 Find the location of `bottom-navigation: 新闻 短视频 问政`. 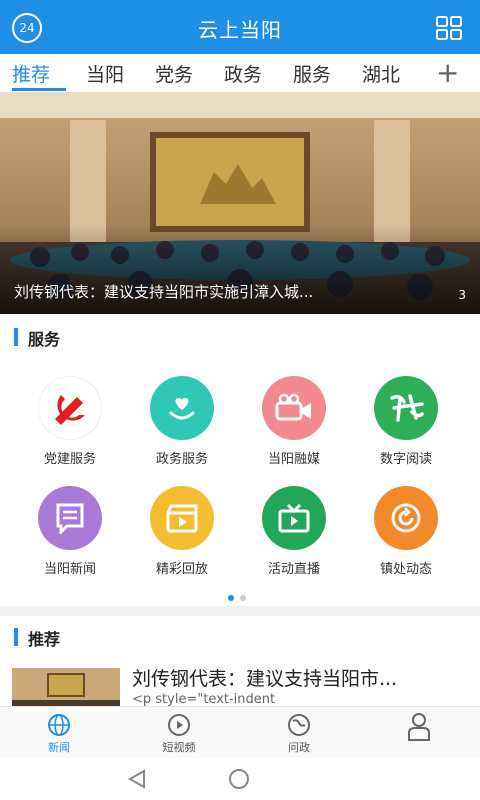

bottom-navigation: 新闻 短视频 问政 is located at coordinates (240, 732).